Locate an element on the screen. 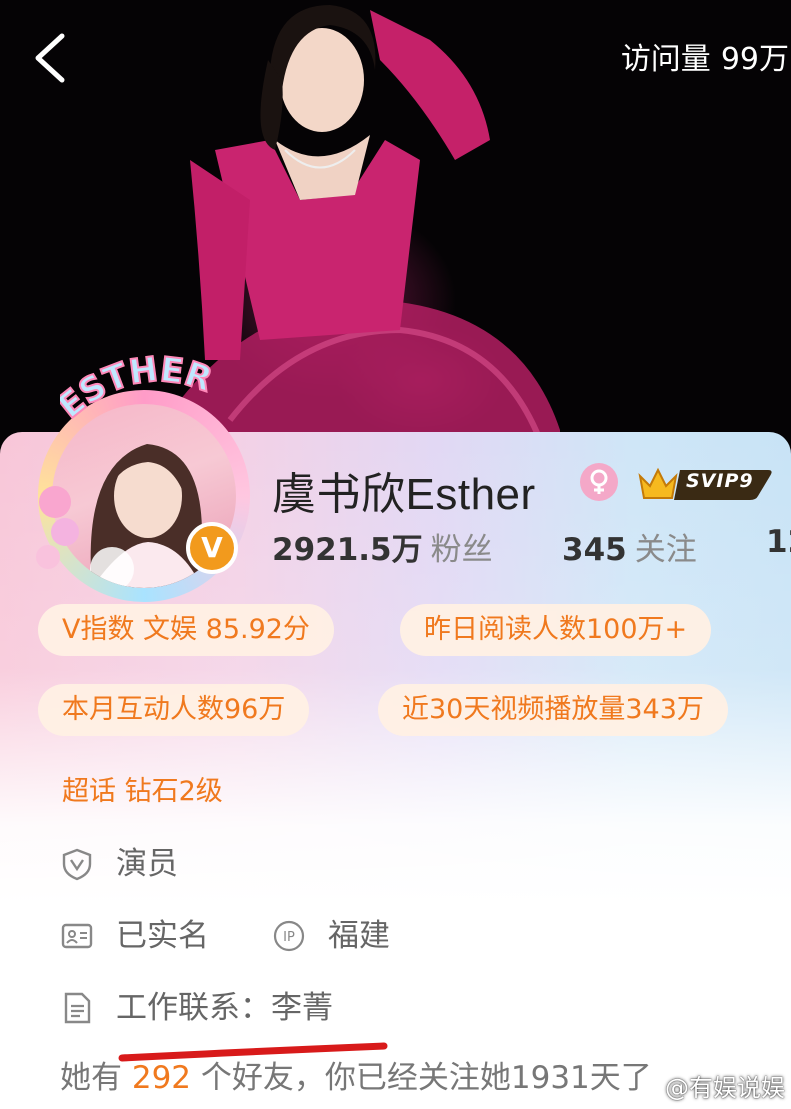 This screenshot has width=791, height=1109. friends-suffix: 个好友，你已经关注她1931天了 is located at coordinates (426, 1078).